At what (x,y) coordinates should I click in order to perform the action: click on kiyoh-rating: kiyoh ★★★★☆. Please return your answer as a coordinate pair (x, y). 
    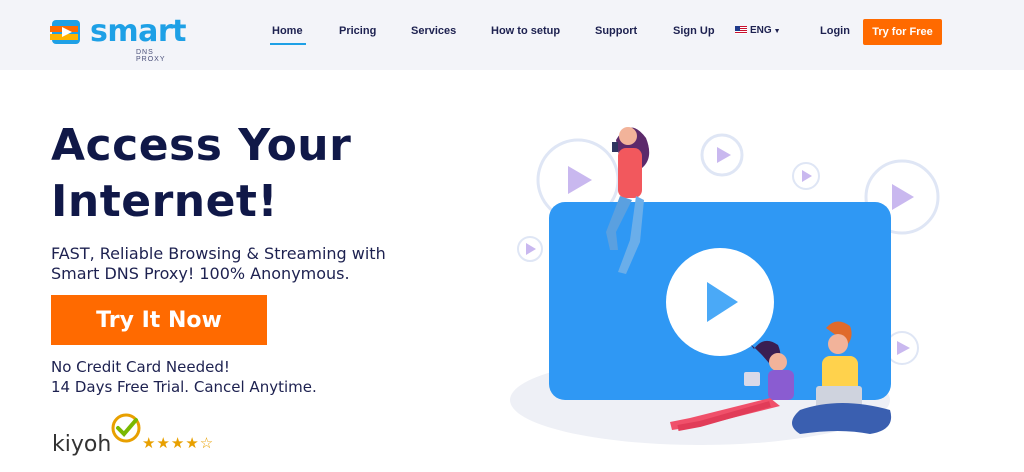
    Looking at the image, I should click on (142, 437).